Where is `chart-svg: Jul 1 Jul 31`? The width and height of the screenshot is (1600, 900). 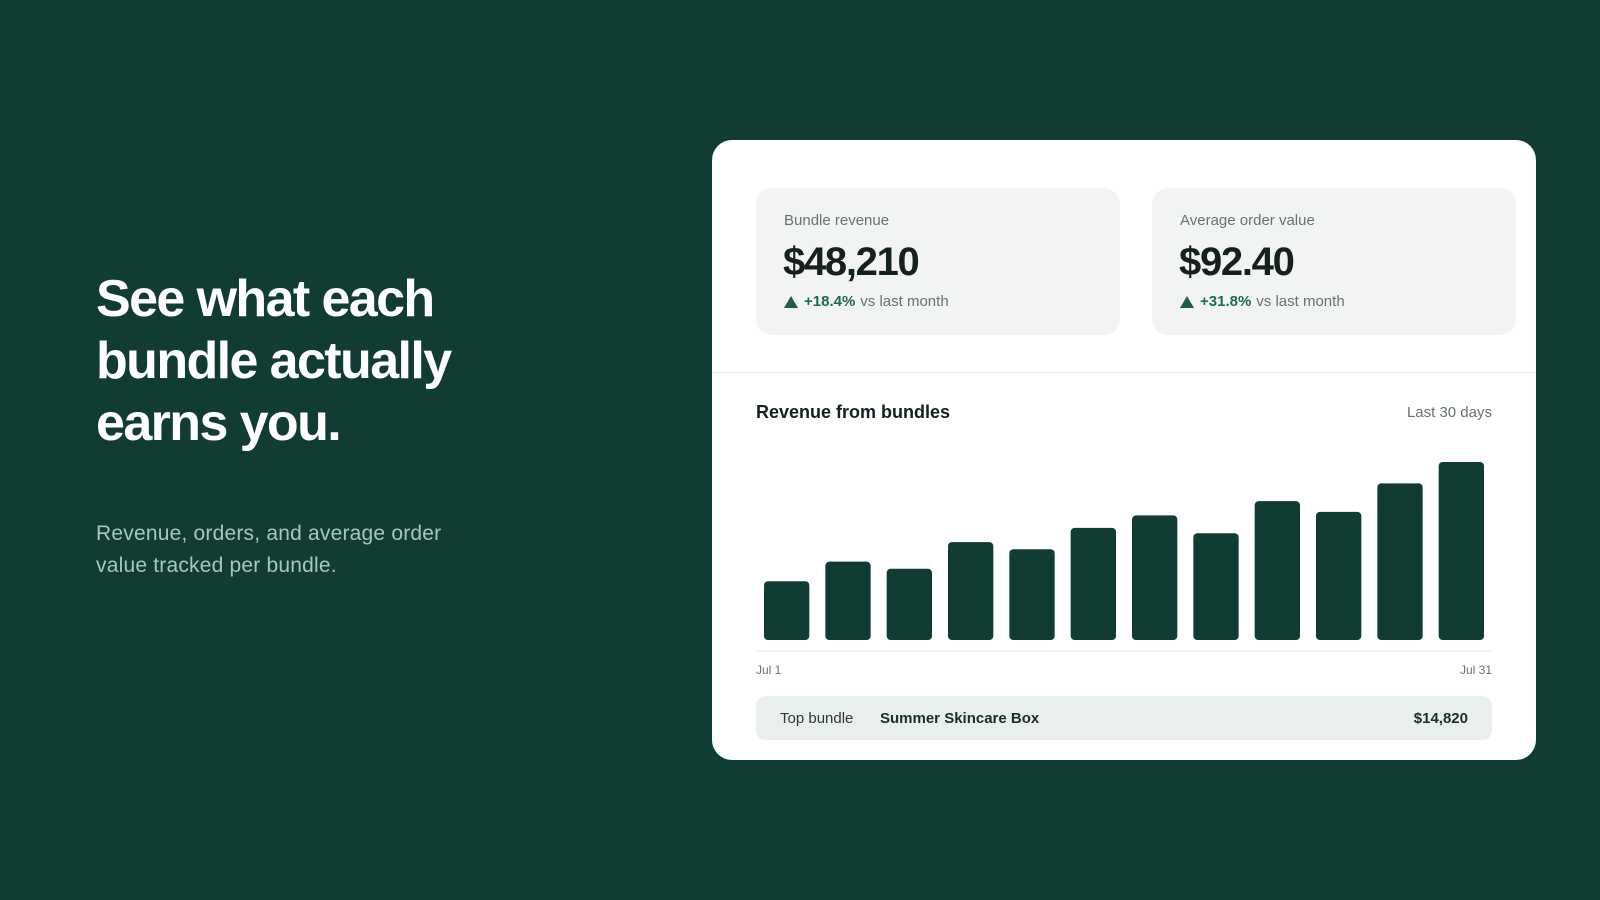 chart-svg: Jul 1 Jul 31 is located at coordinates (1124, 569).